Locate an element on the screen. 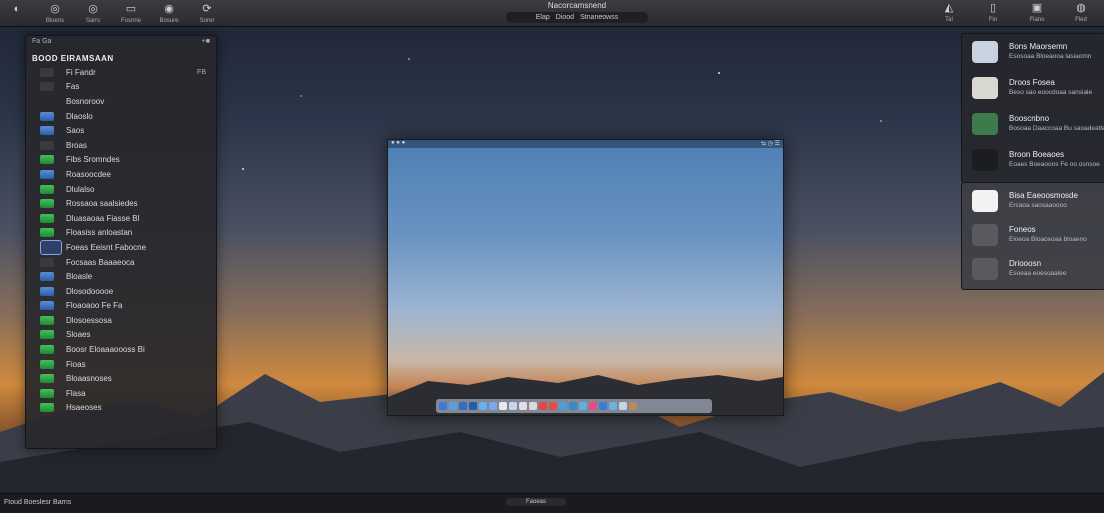 This screenshot has height=513, width=1104. finder-icon is located at coordinates (985, 52).